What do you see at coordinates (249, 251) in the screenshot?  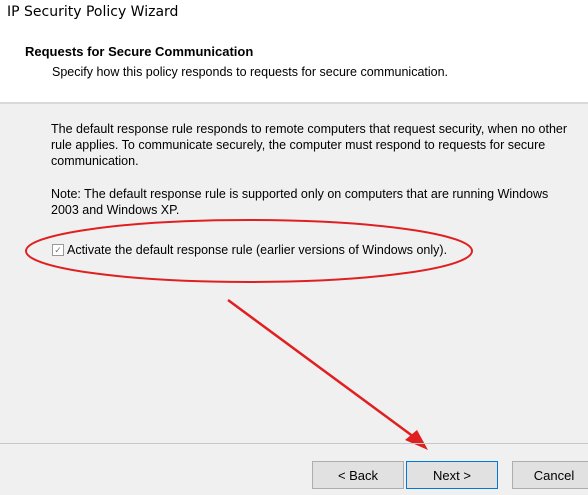 I see `highlight-ellipse` at bounding box center [249, 251].